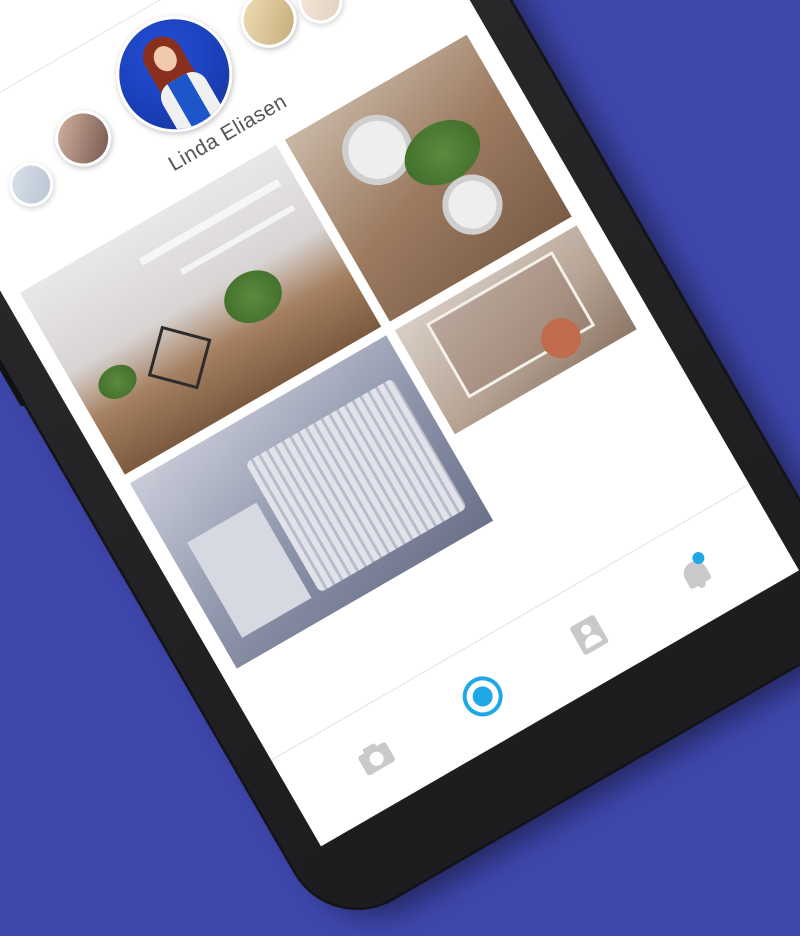  I want to click on record-button, so click(482, 696).